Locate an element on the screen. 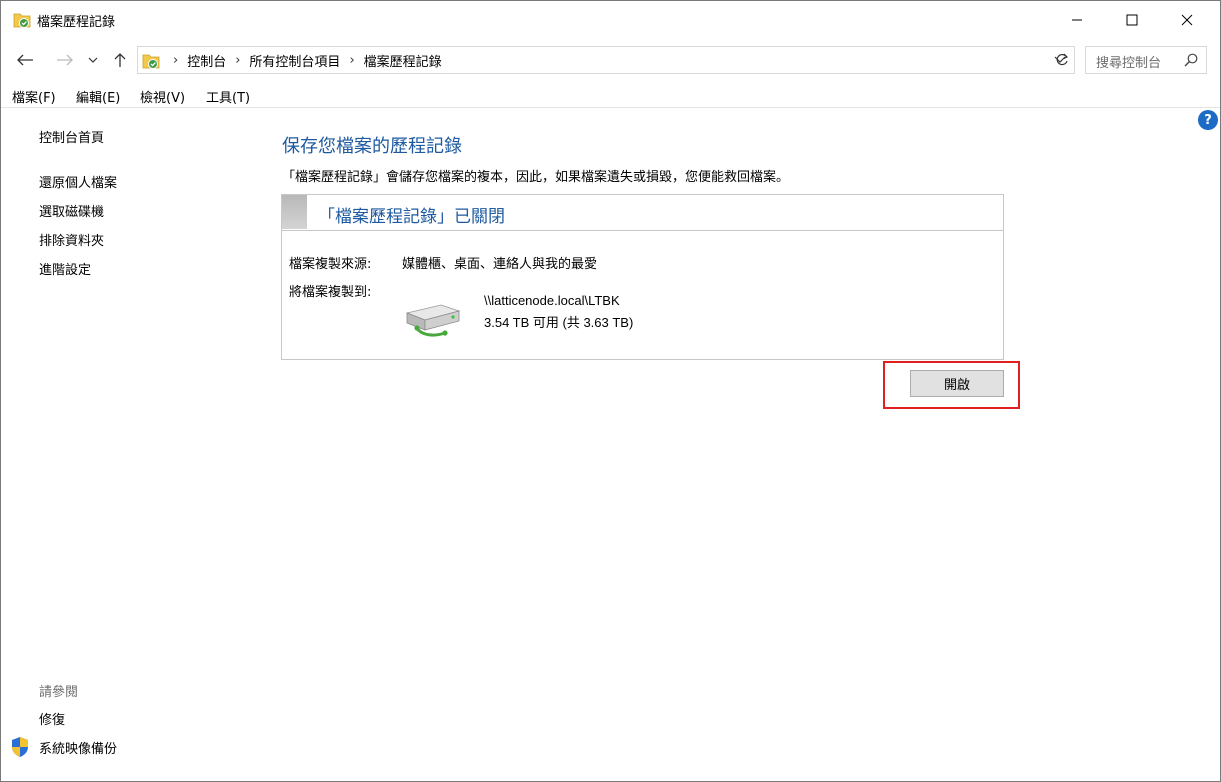  breadcrumb-control-panel: 控制台 is located at coordinates (206, 60).